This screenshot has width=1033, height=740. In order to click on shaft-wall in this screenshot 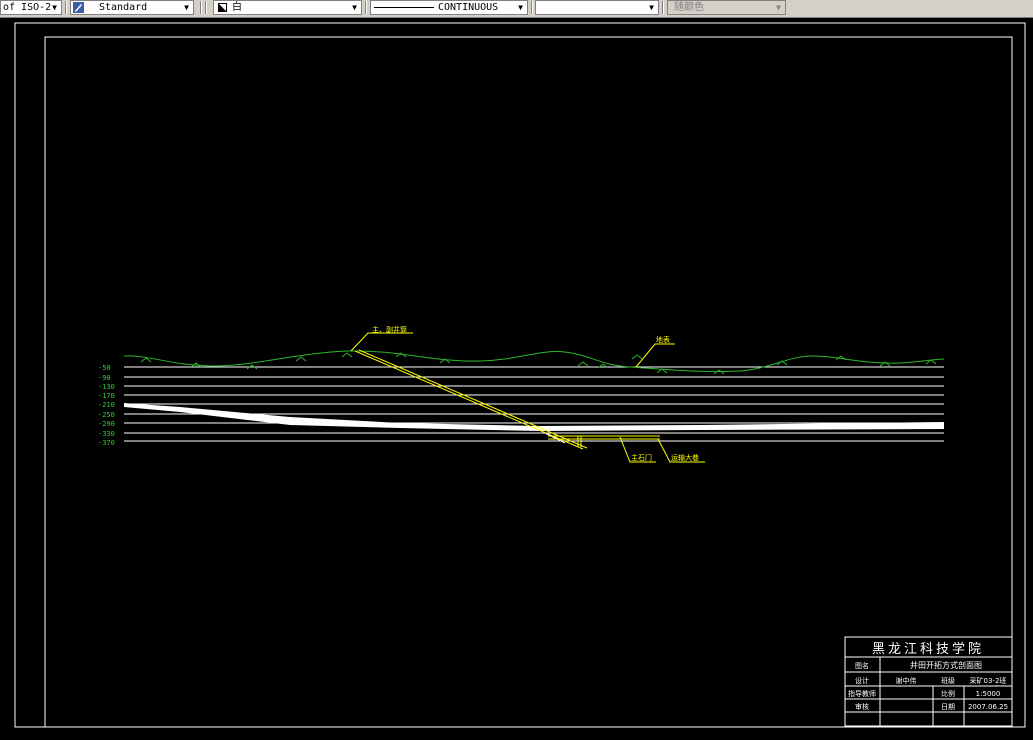, I will do `click(469, 400)`.